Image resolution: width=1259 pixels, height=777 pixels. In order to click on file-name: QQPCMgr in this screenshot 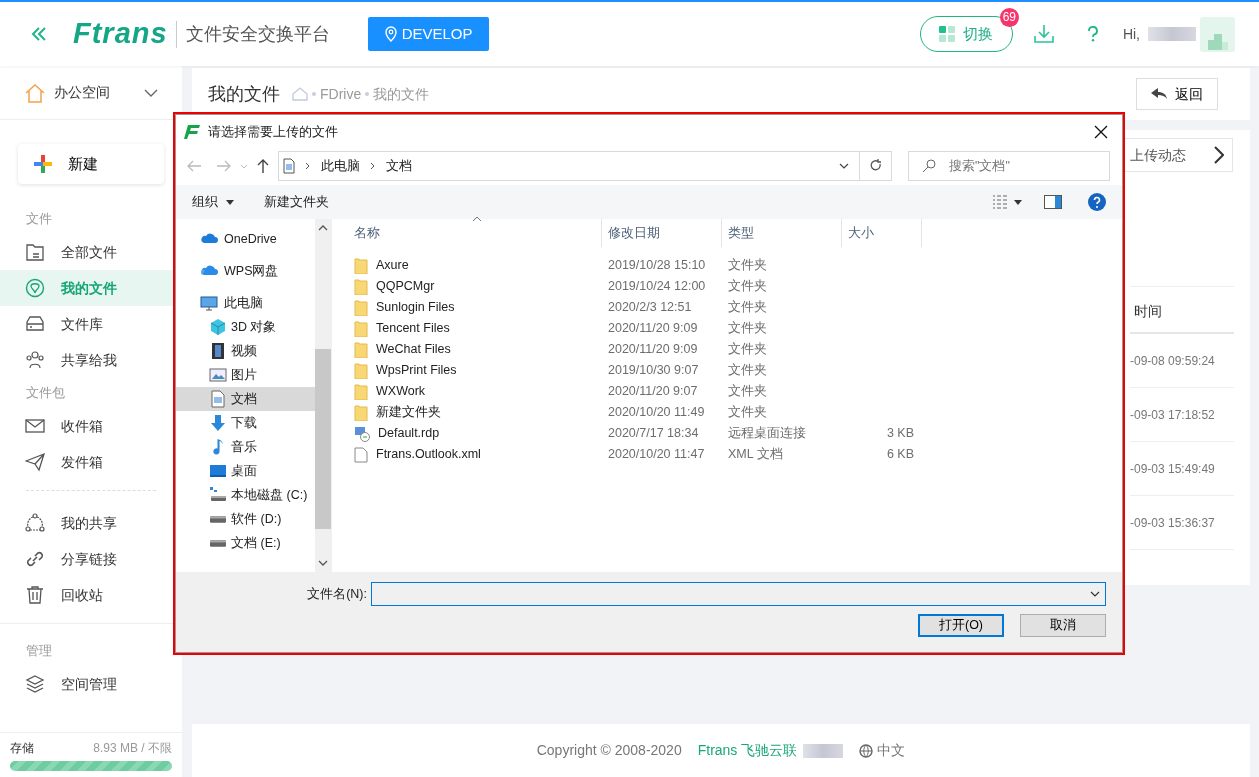, I will do `click(405, 286)`.